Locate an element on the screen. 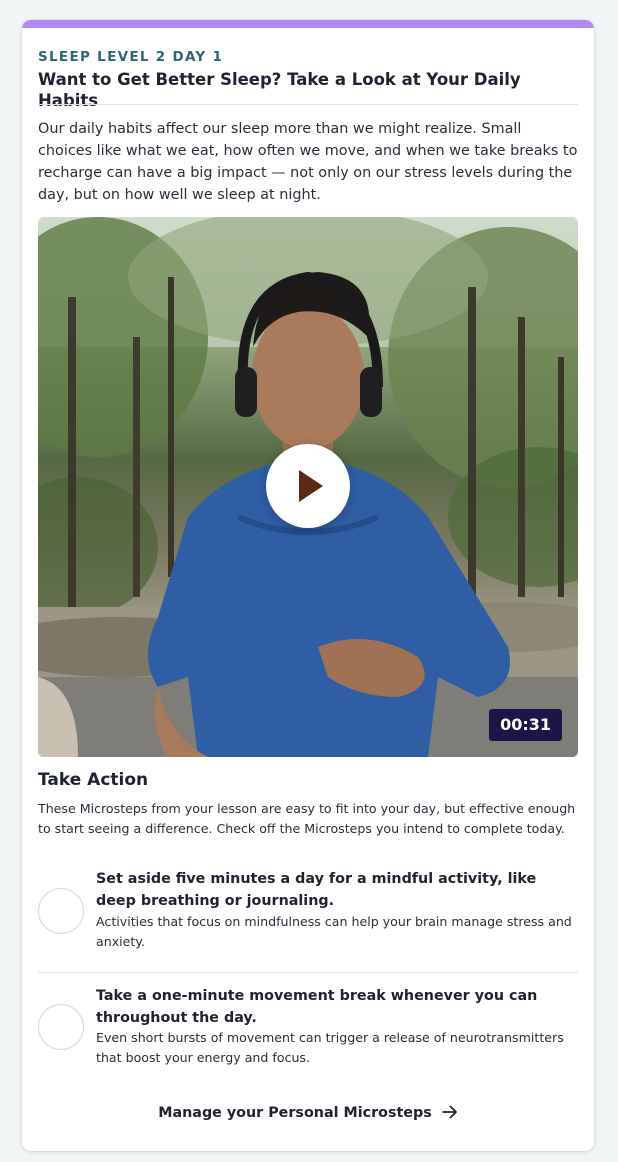  manage-microsteps-link: Manage your Personal Microsteps is located at coordinates (308, 1114).